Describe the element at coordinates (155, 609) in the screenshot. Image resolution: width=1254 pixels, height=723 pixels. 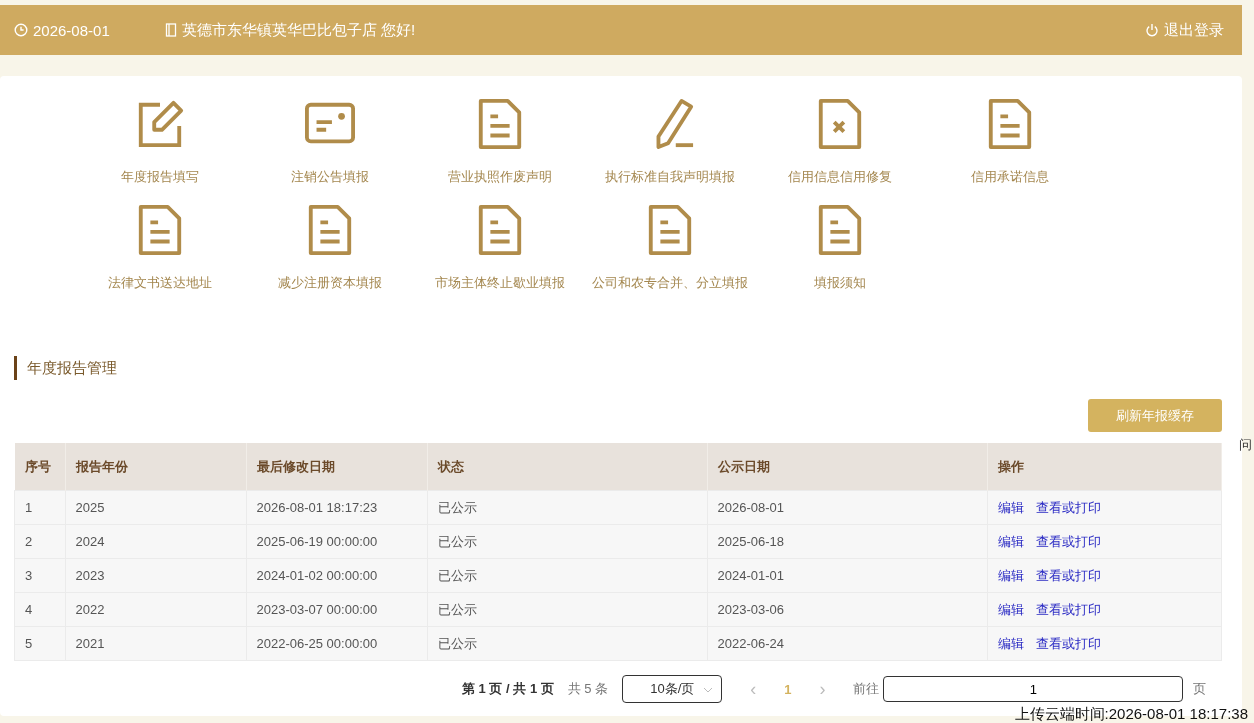
I see `table-cell: 2022` at that location.